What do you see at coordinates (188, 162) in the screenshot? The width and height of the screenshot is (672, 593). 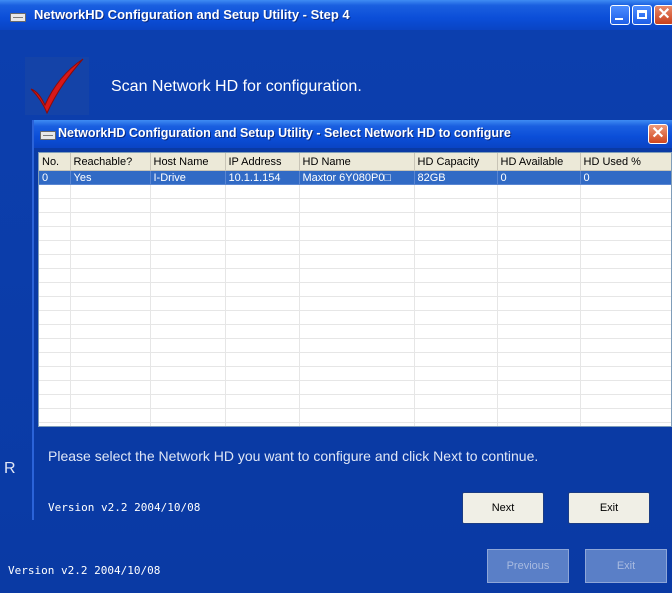 I see `column-header: Host Name` at bounding box center [188, 162].